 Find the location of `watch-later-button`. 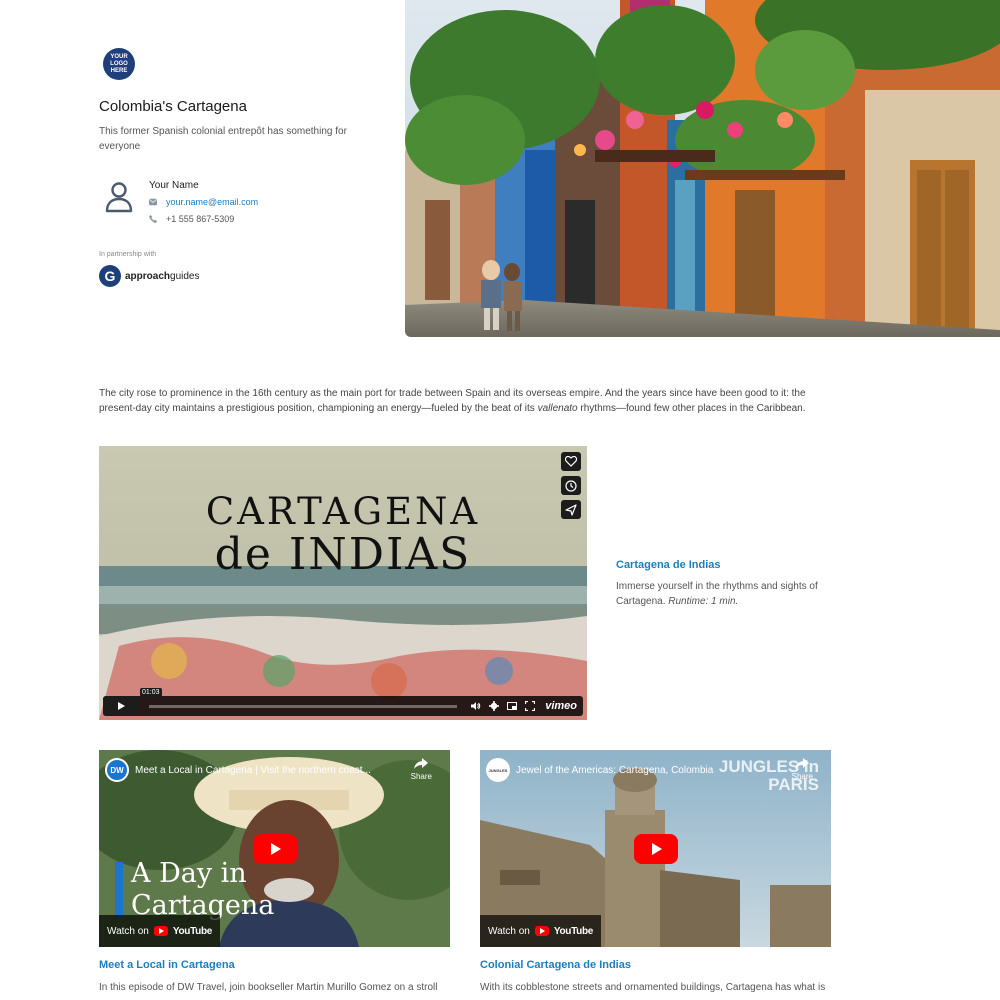

watch-later-button is located at coordinates (571, 485).